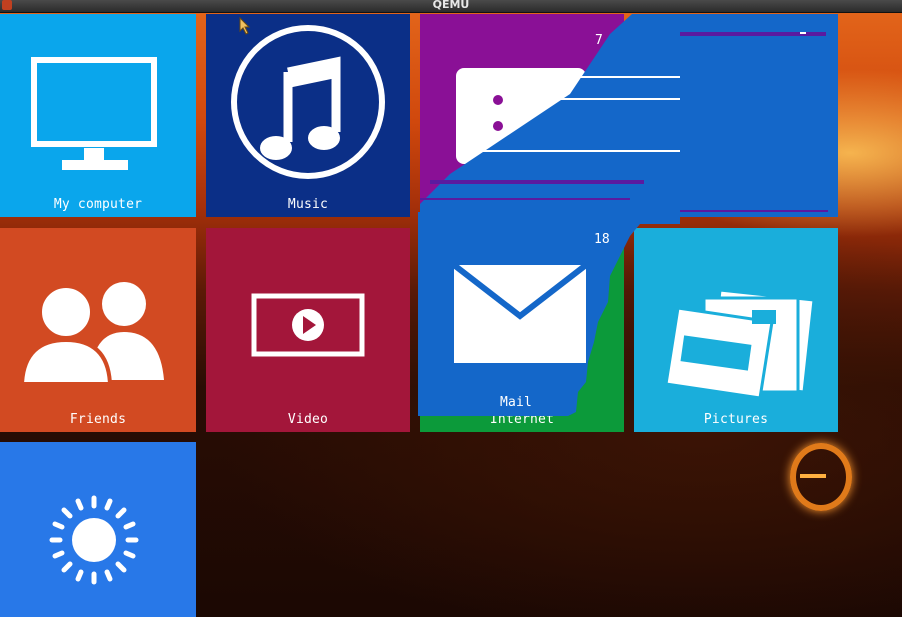  What do you see at coordinates (98, 204) in the screenshot?
I see `tile-label-my-computer: My computer` at bounding box center [98, 204].